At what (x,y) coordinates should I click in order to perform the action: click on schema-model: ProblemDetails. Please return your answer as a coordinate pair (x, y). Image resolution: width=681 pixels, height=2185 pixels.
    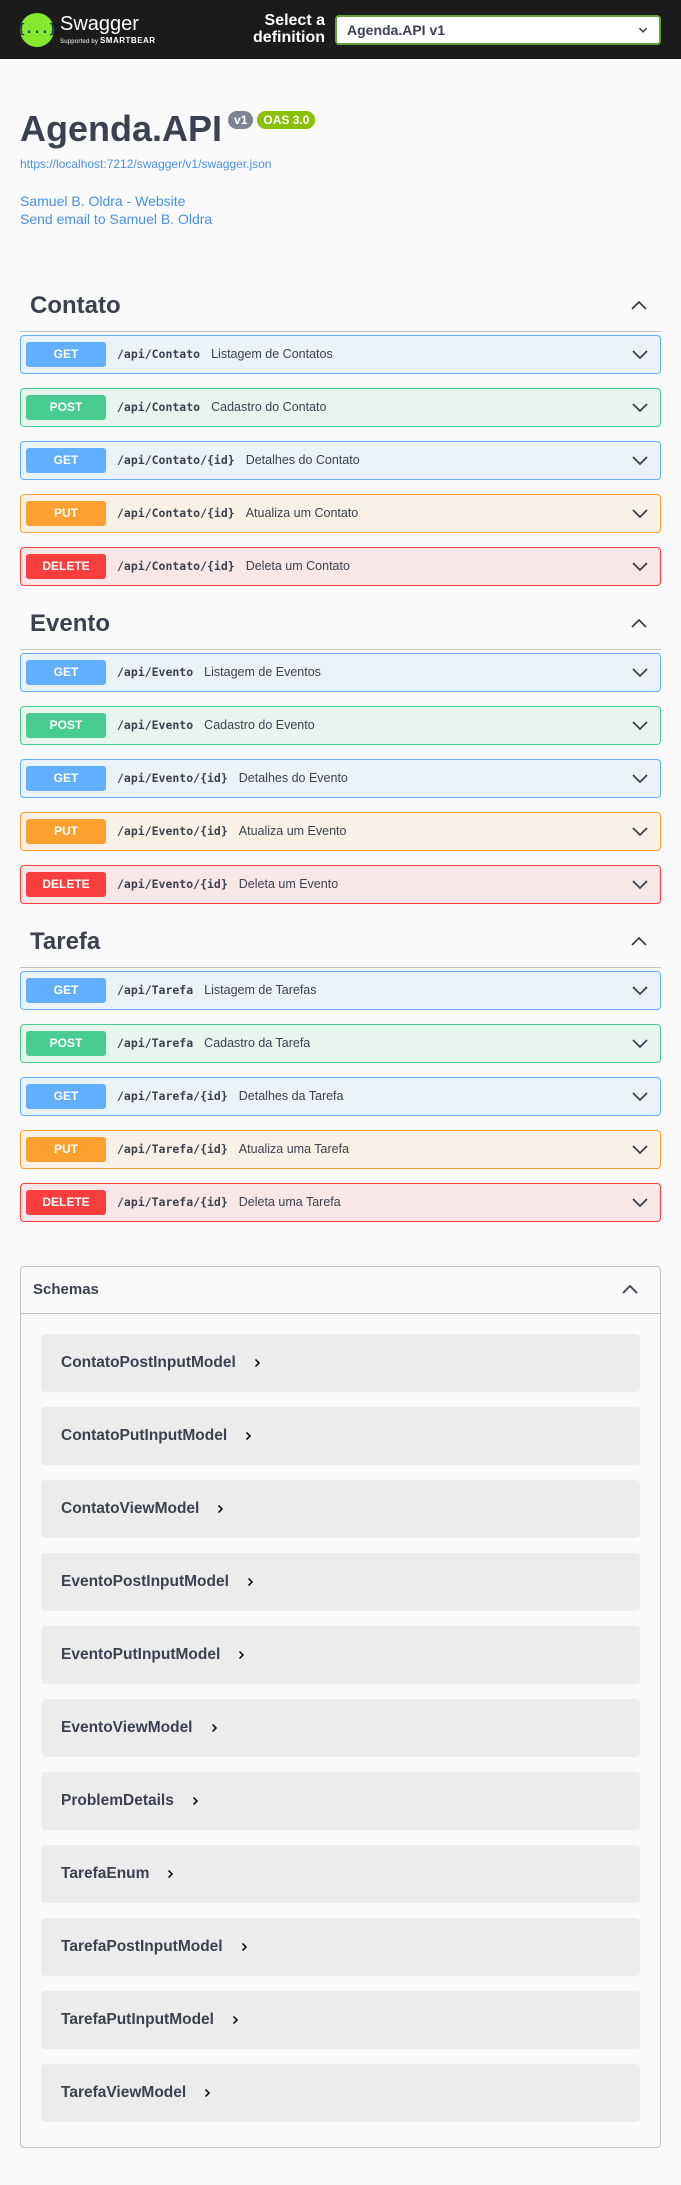
    Looking at the image, I should click on (340, 1800).